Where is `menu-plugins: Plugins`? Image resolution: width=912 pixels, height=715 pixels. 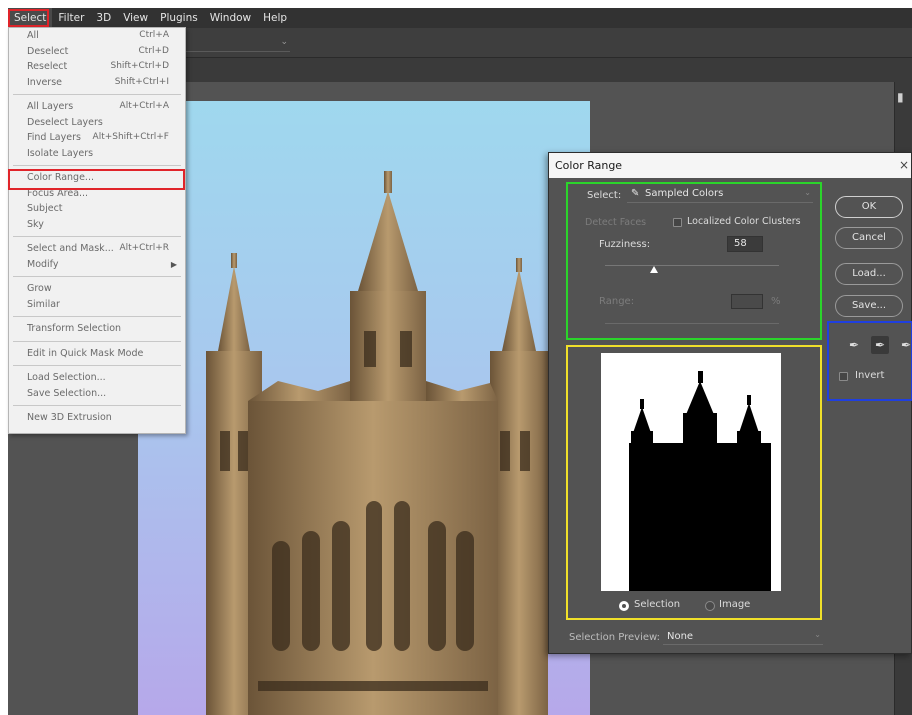
menu-plugins: Plugins is located at coordinates (179, 18).